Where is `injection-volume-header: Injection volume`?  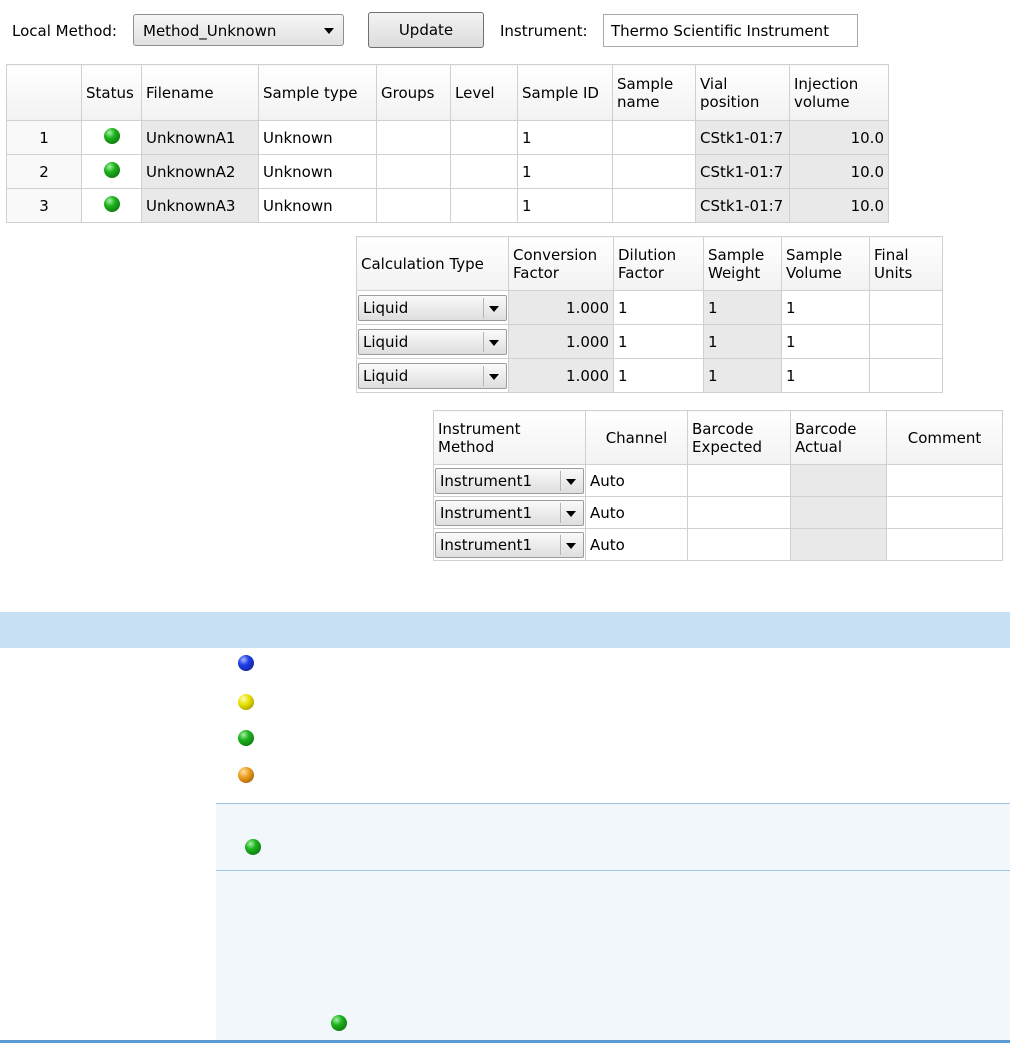
injection-volume-header: Injection volume is located at coordinates (839, 92).